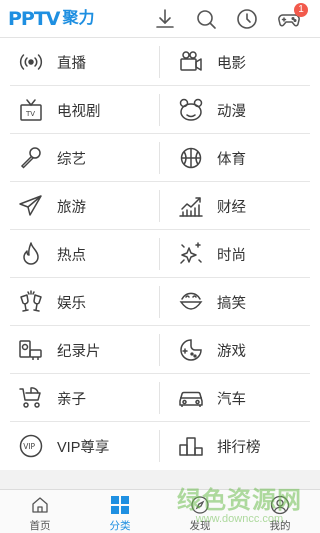 The height and width of the screenshot is (533, 320). I want to click on category-label: 直播, so click(71, 63).